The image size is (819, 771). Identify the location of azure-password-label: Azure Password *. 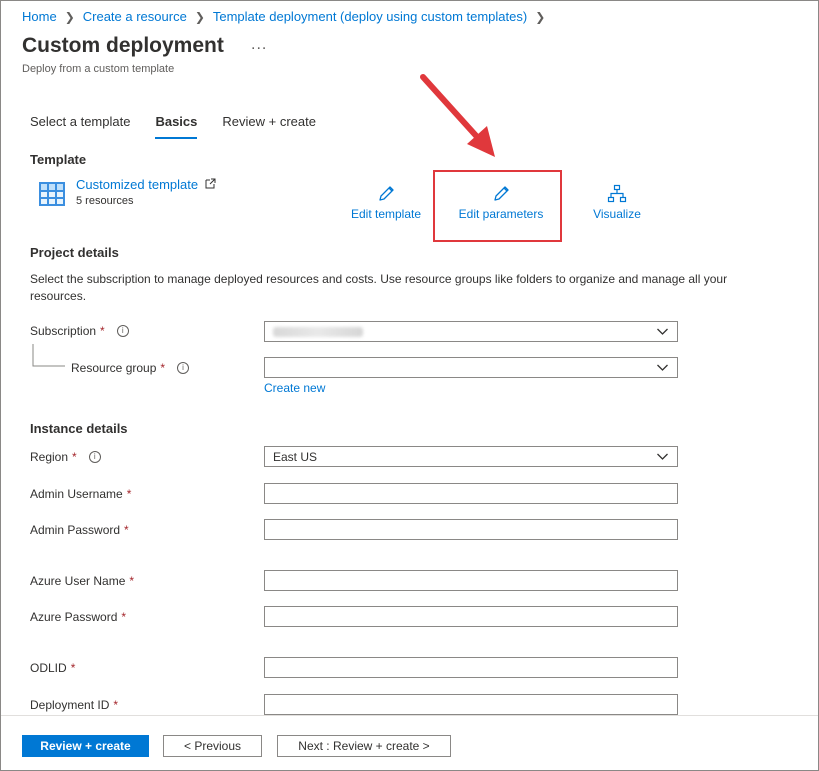
(78, 617).